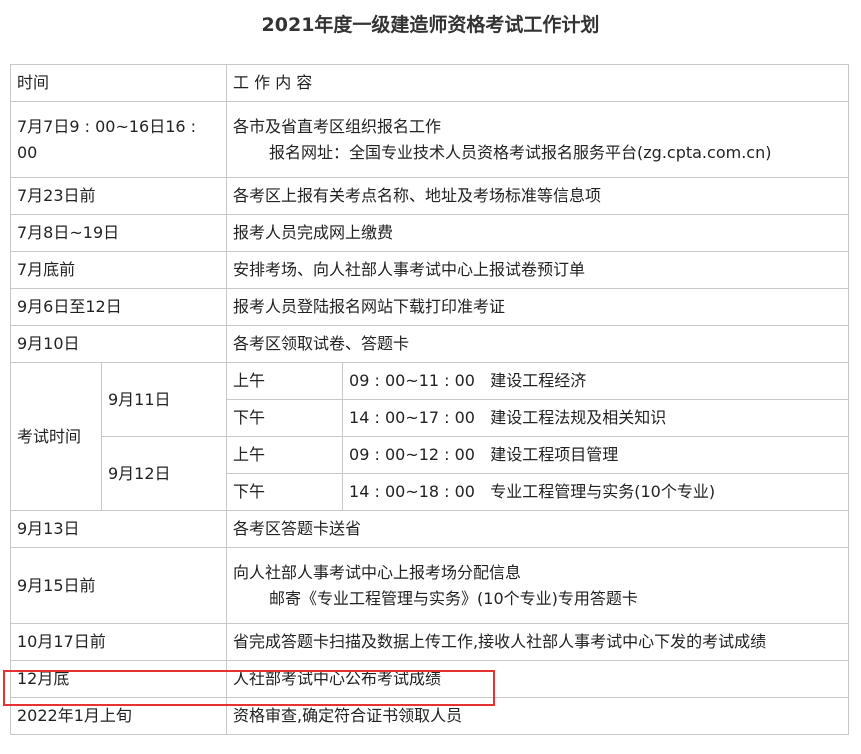 The height and width of the screenshot is (754, 861). What do you see at coordinates (578, 417) in the screenshot?
I see `exam-session-subject: 建设工程法规及相关知识` at bounding box center [578, 417].